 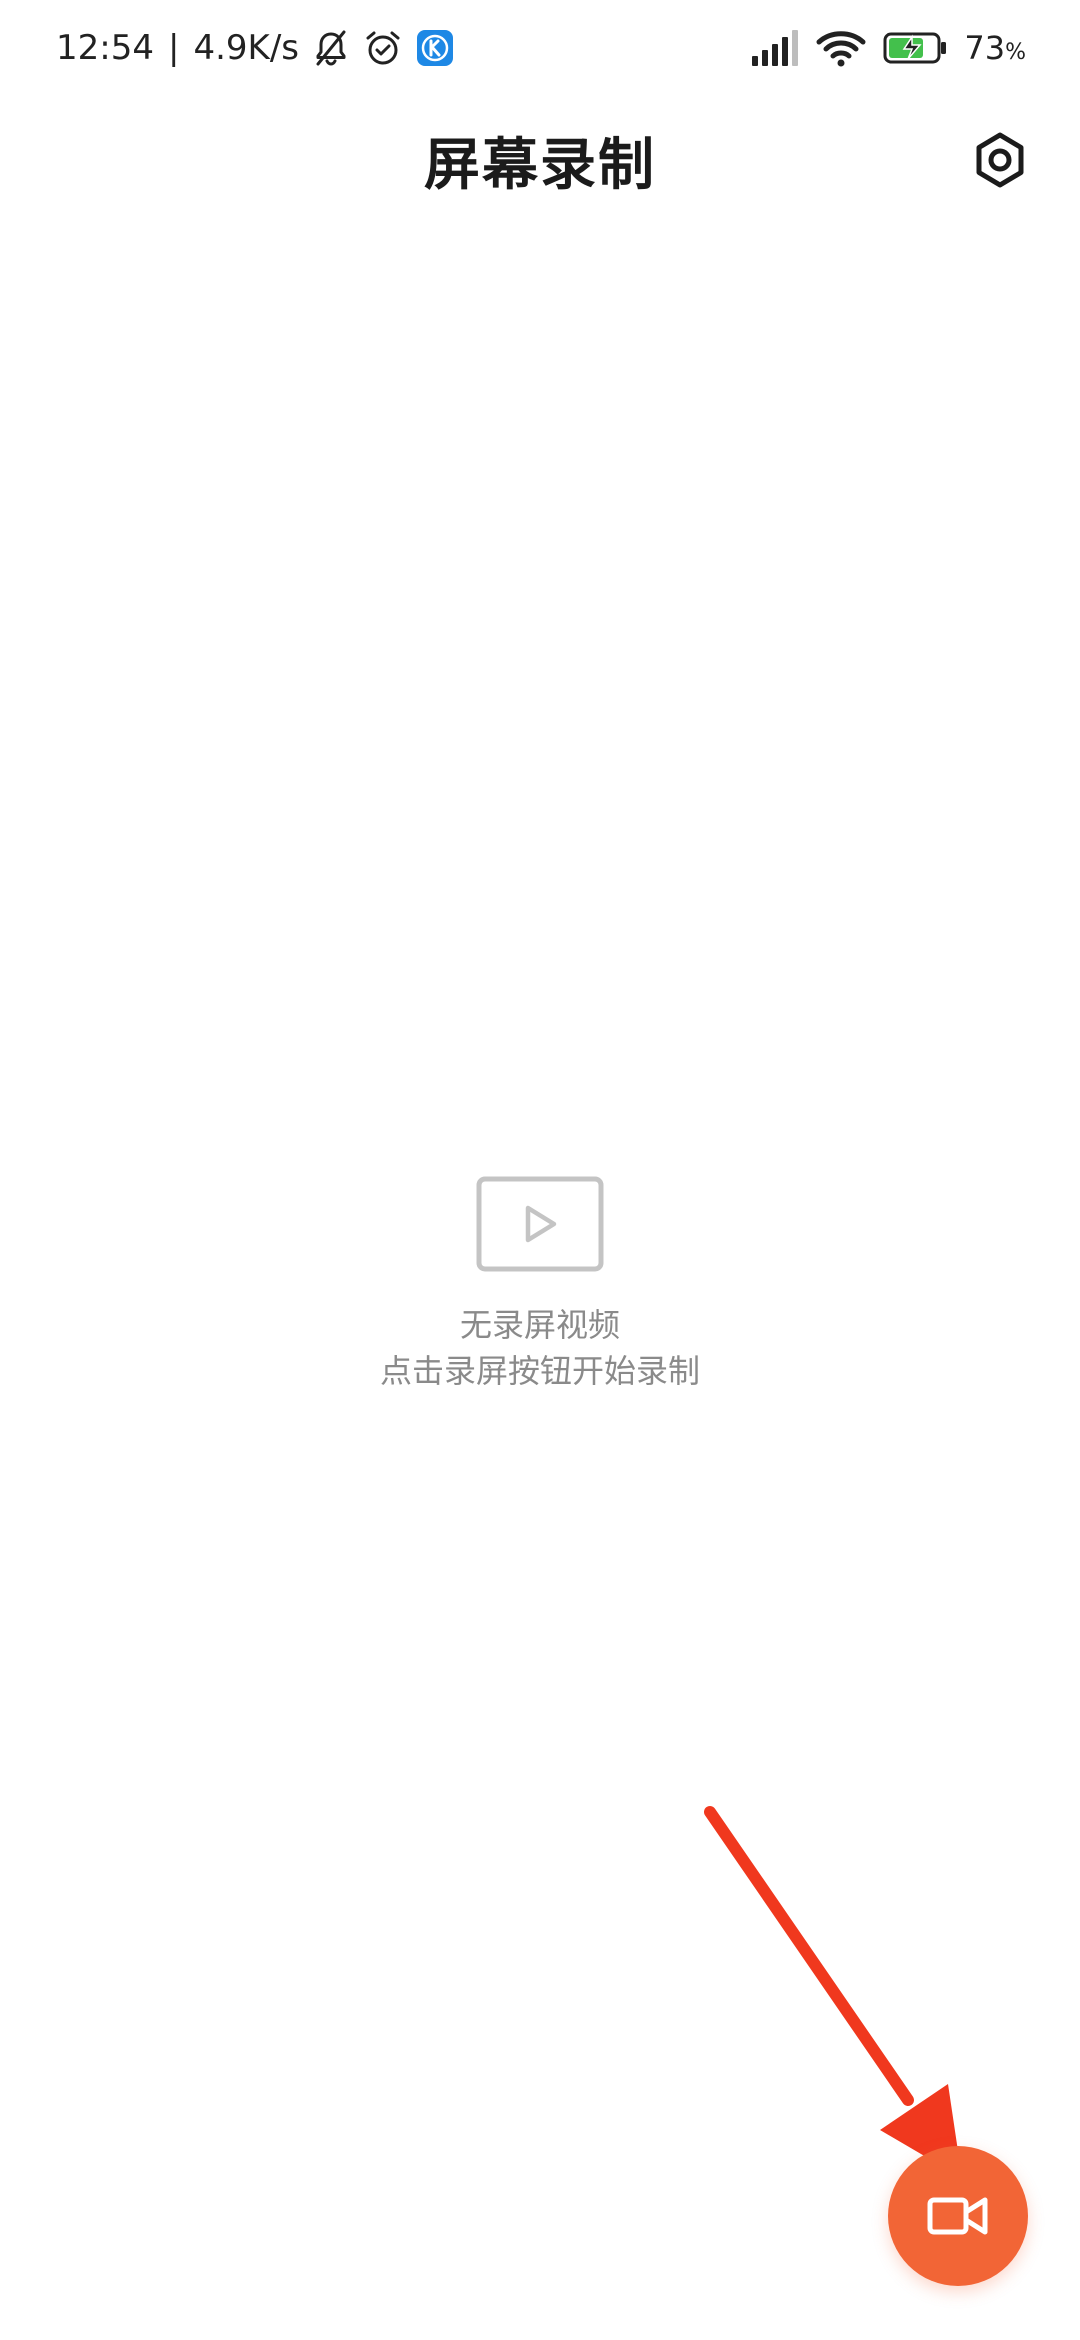 What do you see at coordinates (331, 48) in the screenshot?
I see `bell-off-icon` at bounding box center [331, 48].